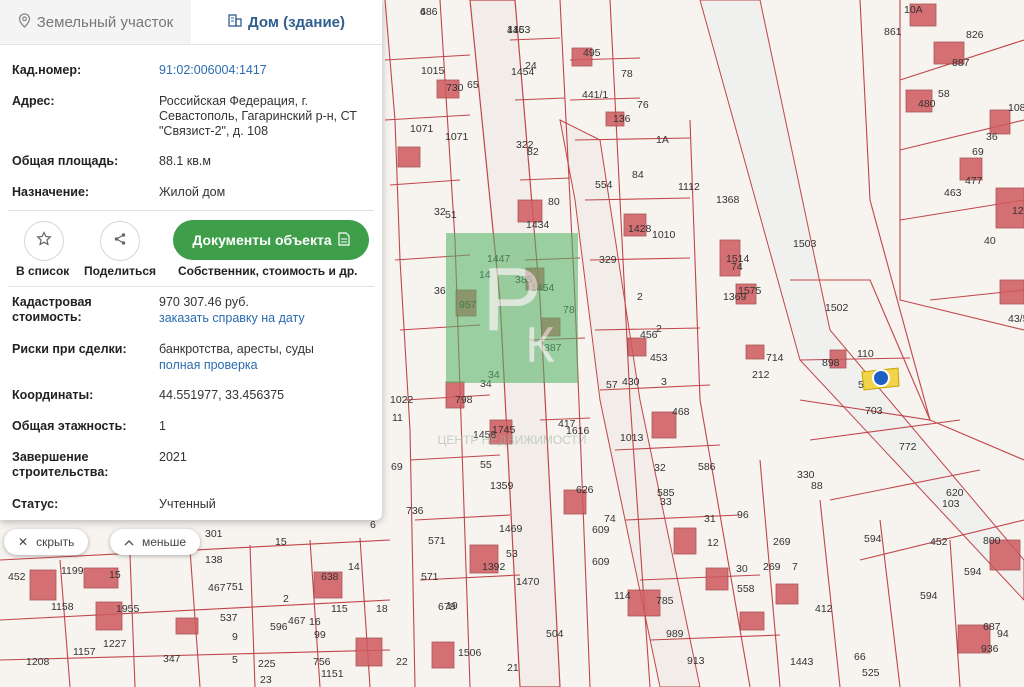 The height and width of the screenshot is (687, 1024). What do you see at coordinates (622, 596) in the screenshot?
I see `parcel-number-label: 114` at bounding box center [622, 596].